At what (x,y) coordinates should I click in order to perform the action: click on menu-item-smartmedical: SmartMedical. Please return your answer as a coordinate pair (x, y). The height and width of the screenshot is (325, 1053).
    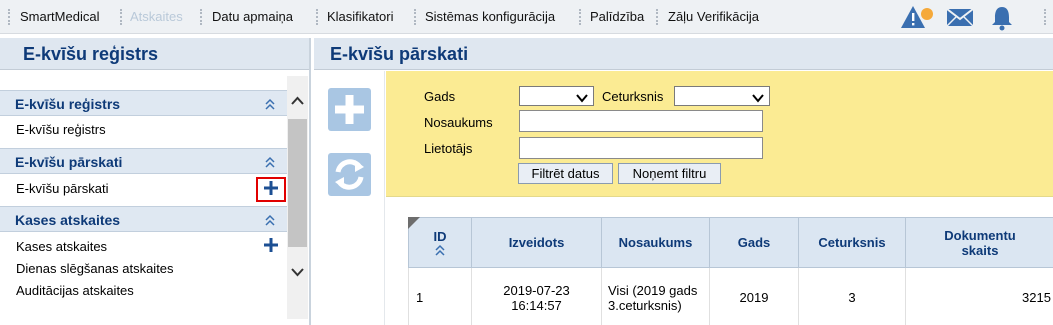
    Looking at the image, I should click on (59, 16).